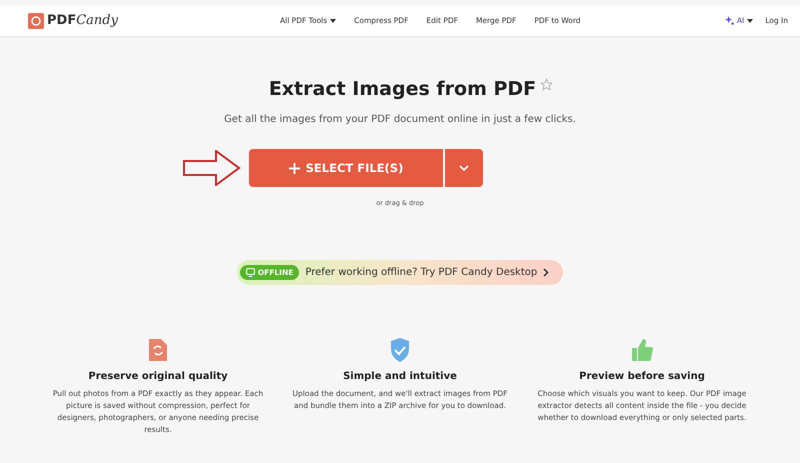 This screenshot has height=463, width=800. What do you see at coordinates (250, 272) in the screenshot?
I see `monitor-icon` at bounding box center [250, 272].